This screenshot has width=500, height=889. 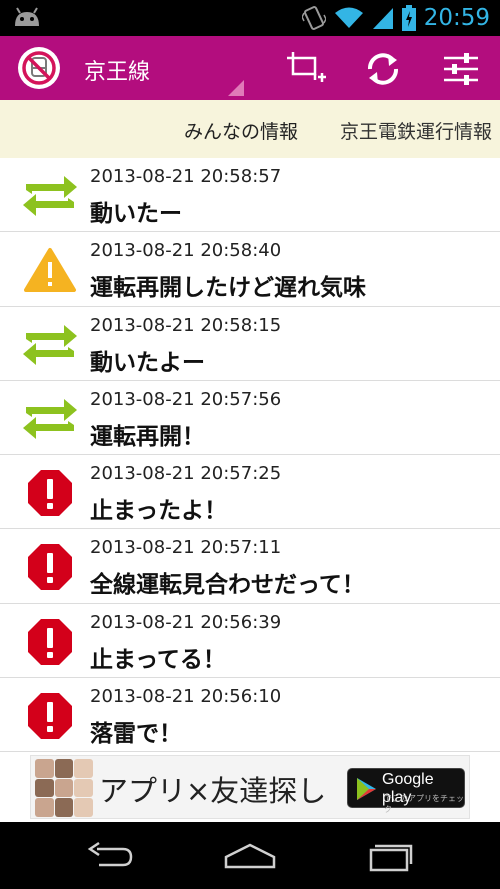 What do you see at coordinates (147, 436) in the screenshot?
I see `post-message: 運転再開！` at bounding box center [147, 436].